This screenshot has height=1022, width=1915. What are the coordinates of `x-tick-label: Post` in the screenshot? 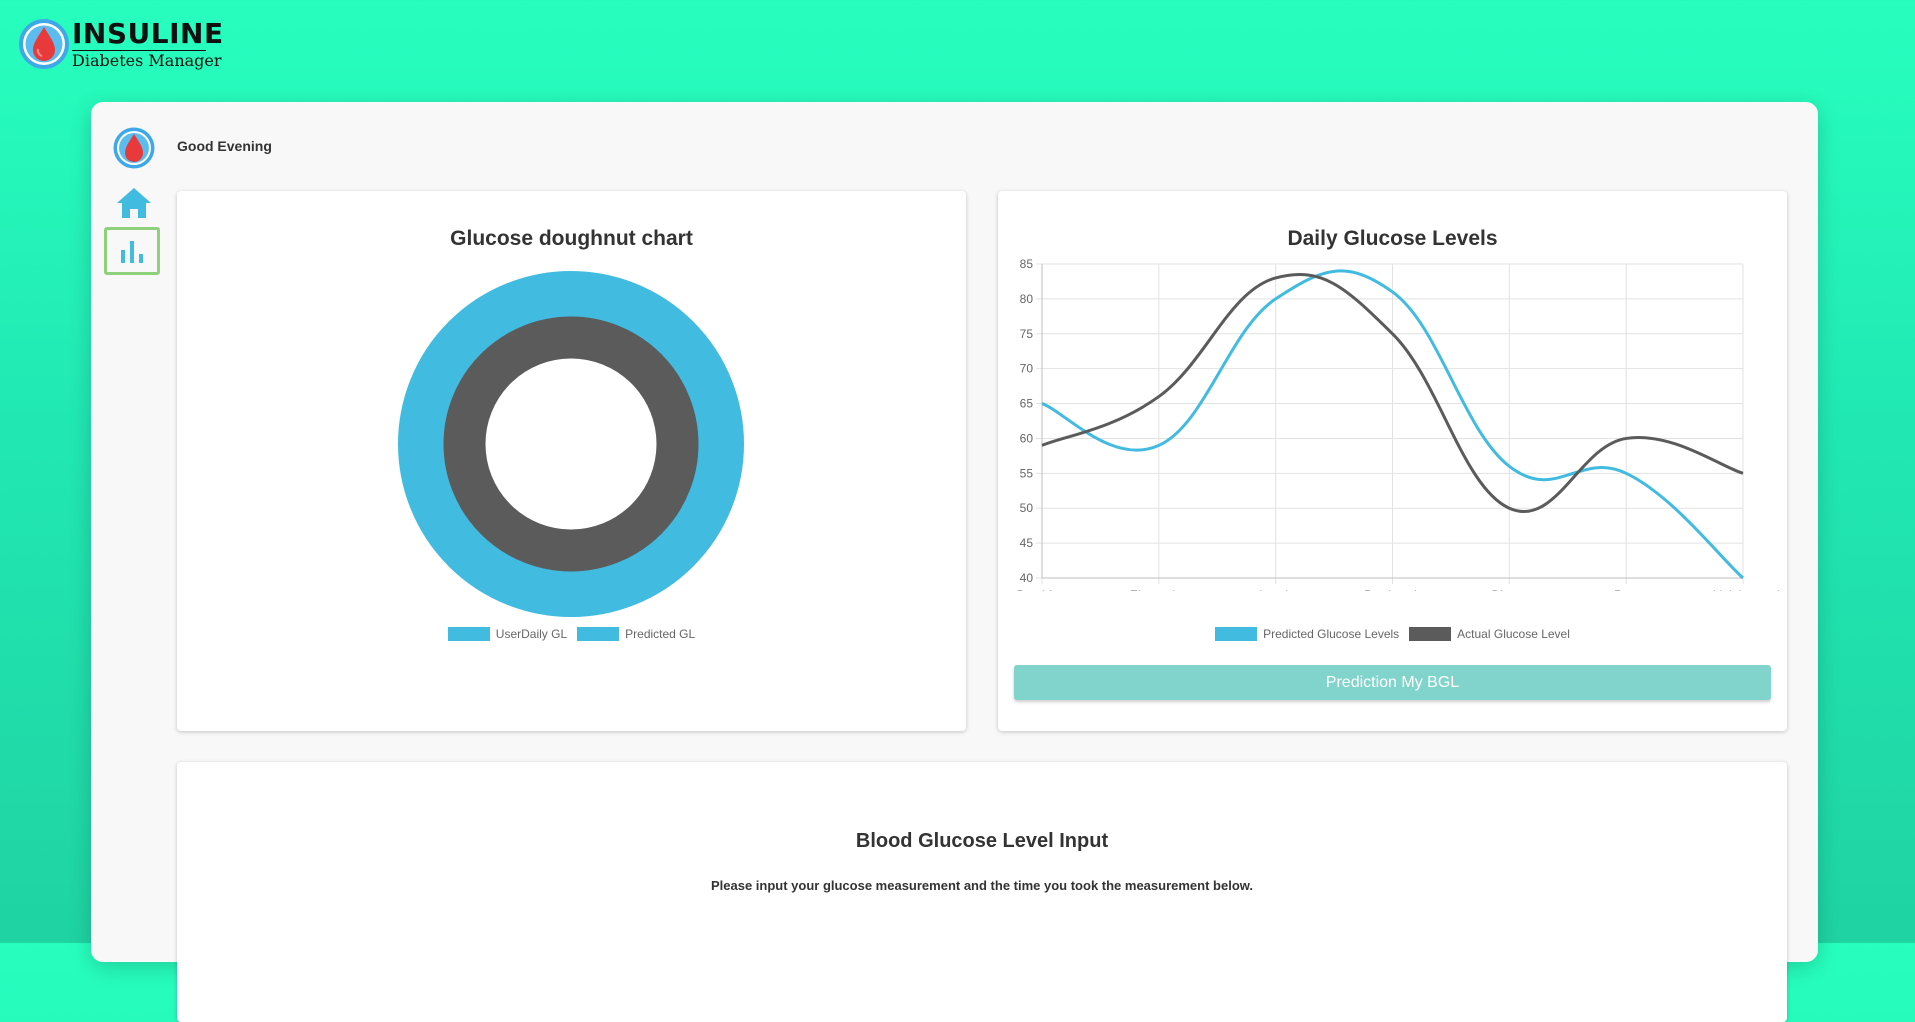 It's located at (1626, 589).